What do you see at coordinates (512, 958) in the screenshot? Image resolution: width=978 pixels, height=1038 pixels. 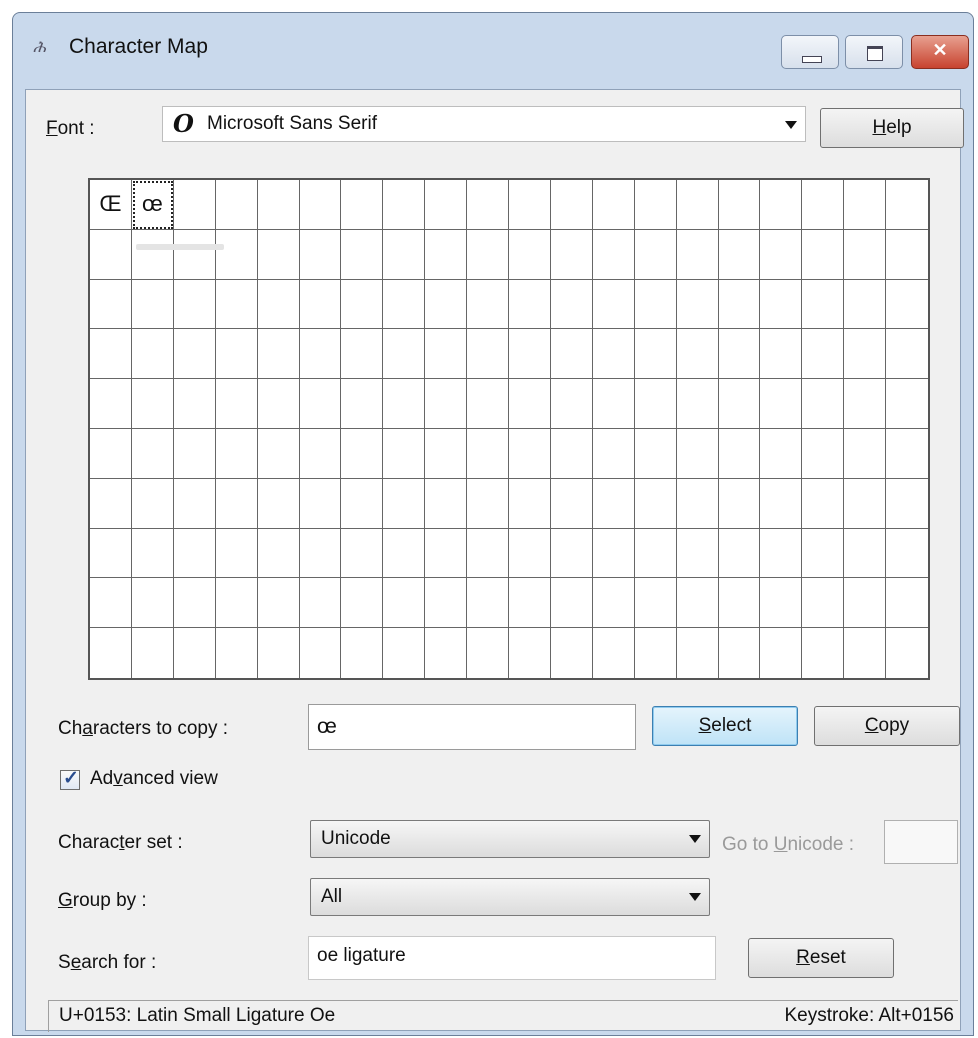 I see `search-input: oe ligature` at bounding box center [512, 958].